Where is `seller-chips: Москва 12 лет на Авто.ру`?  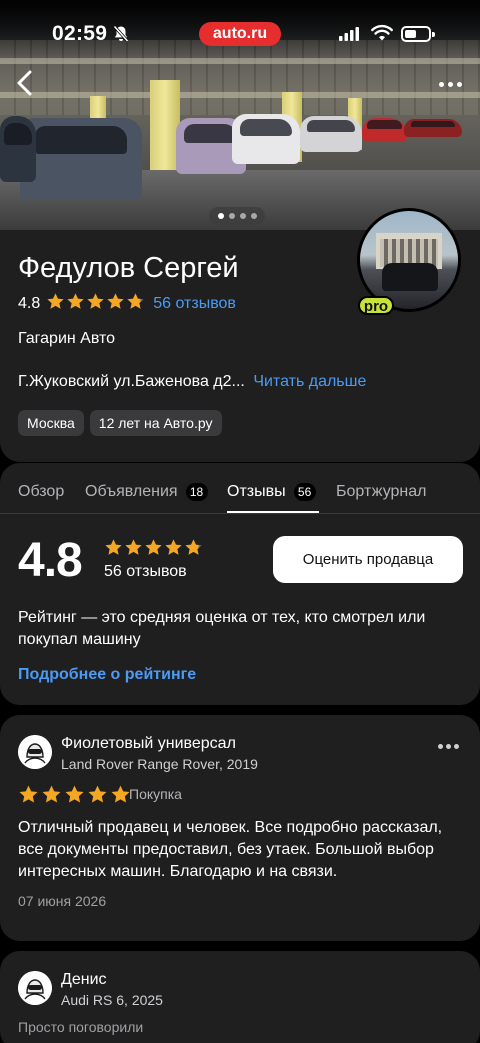 seller-chips: Москва 12 лет на Авто.ру is located at coordinates (120, 423).